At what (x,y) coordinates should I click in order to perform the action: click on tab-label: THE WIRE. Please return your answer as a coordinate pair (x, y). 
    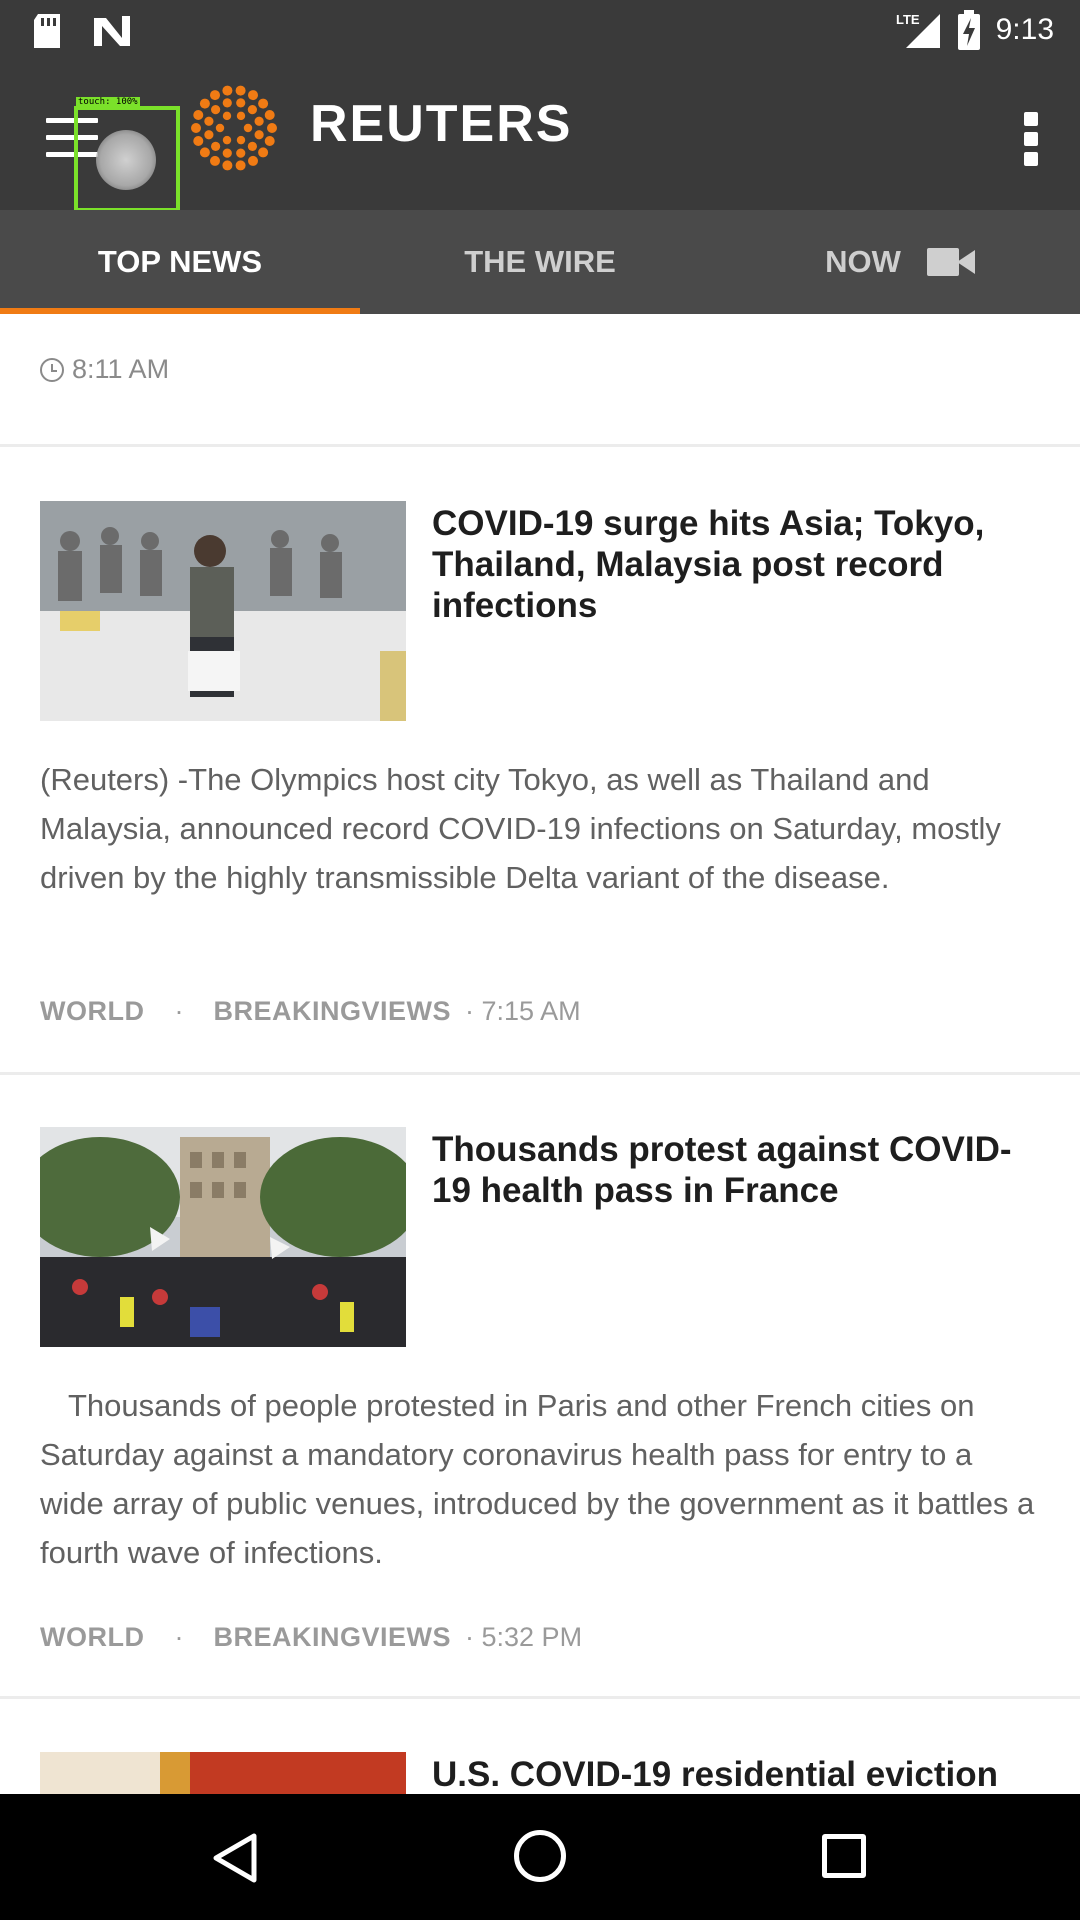
    Looking at the image, I should click on (540, 261).